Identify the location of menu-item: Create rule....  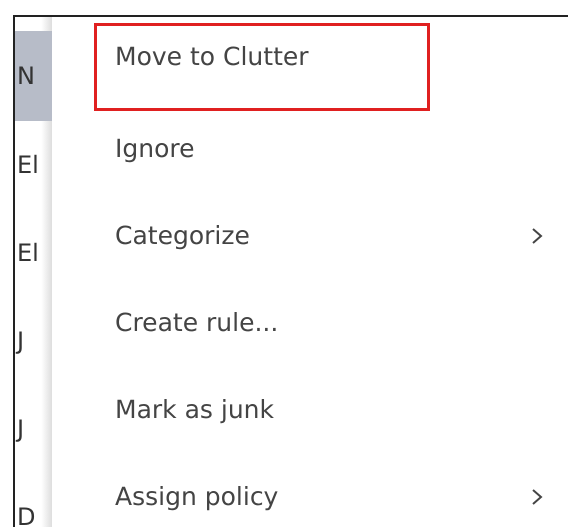
(331, 322).